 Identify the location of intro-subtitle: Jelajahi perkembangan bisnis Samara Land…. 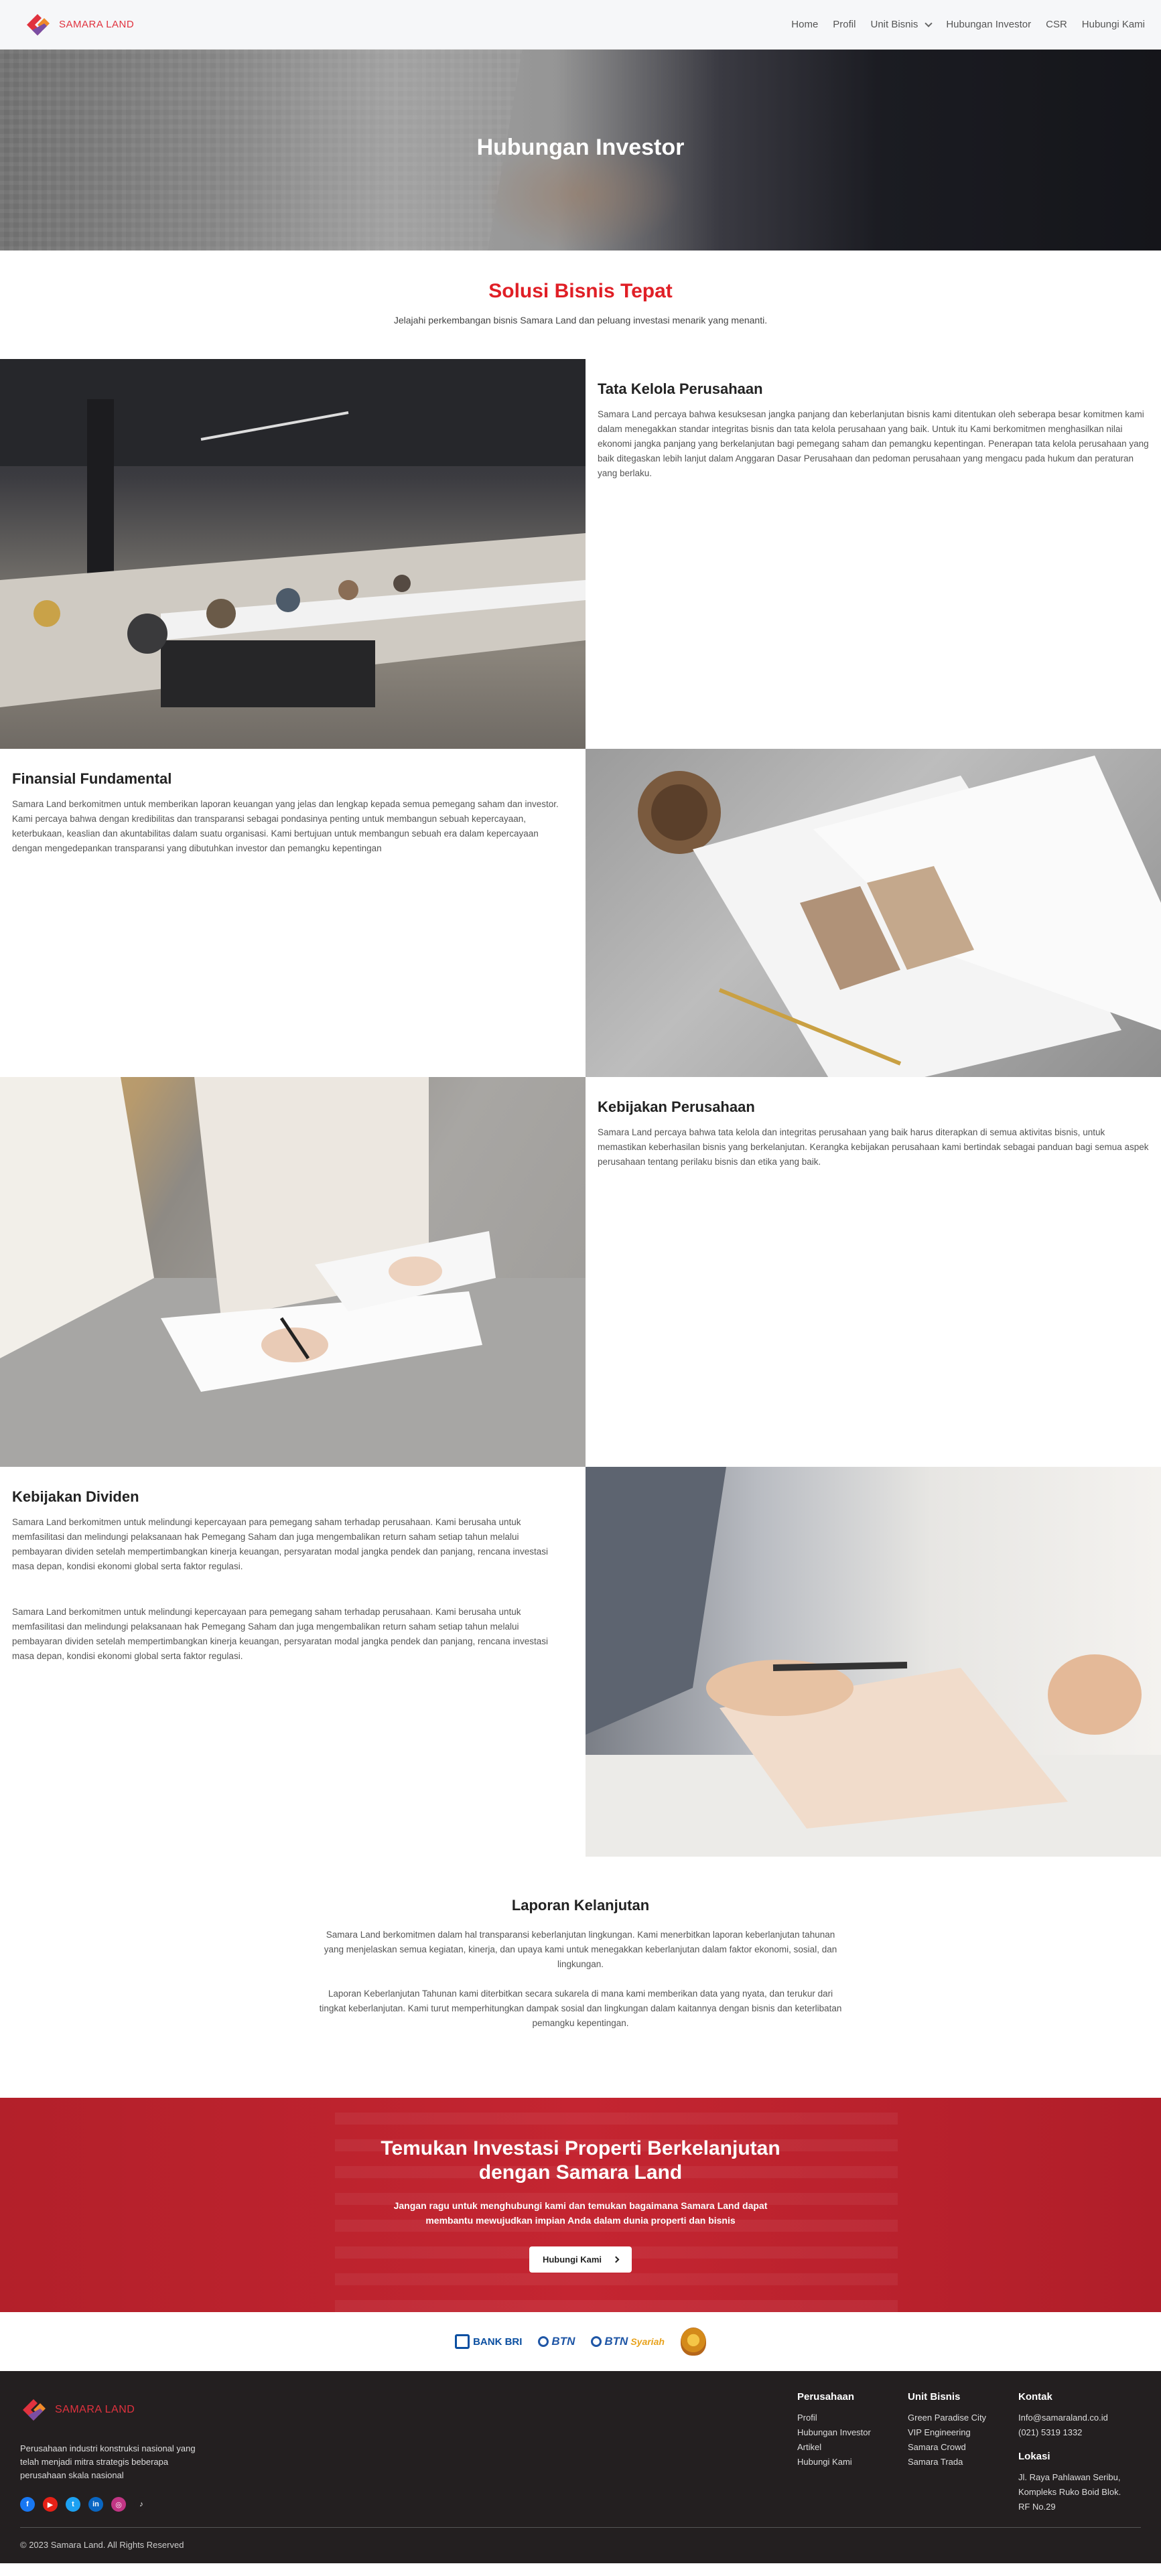
(580, 320).